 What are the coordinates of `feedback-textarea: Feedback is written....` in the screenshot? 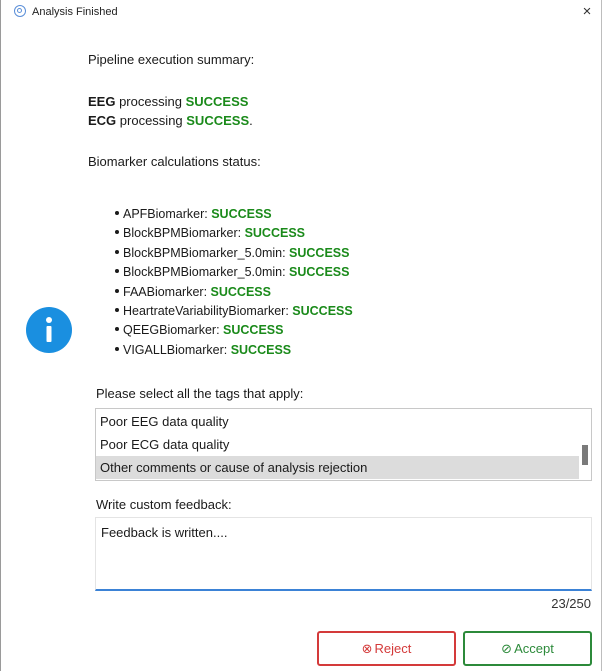 It's located at (343, 554).